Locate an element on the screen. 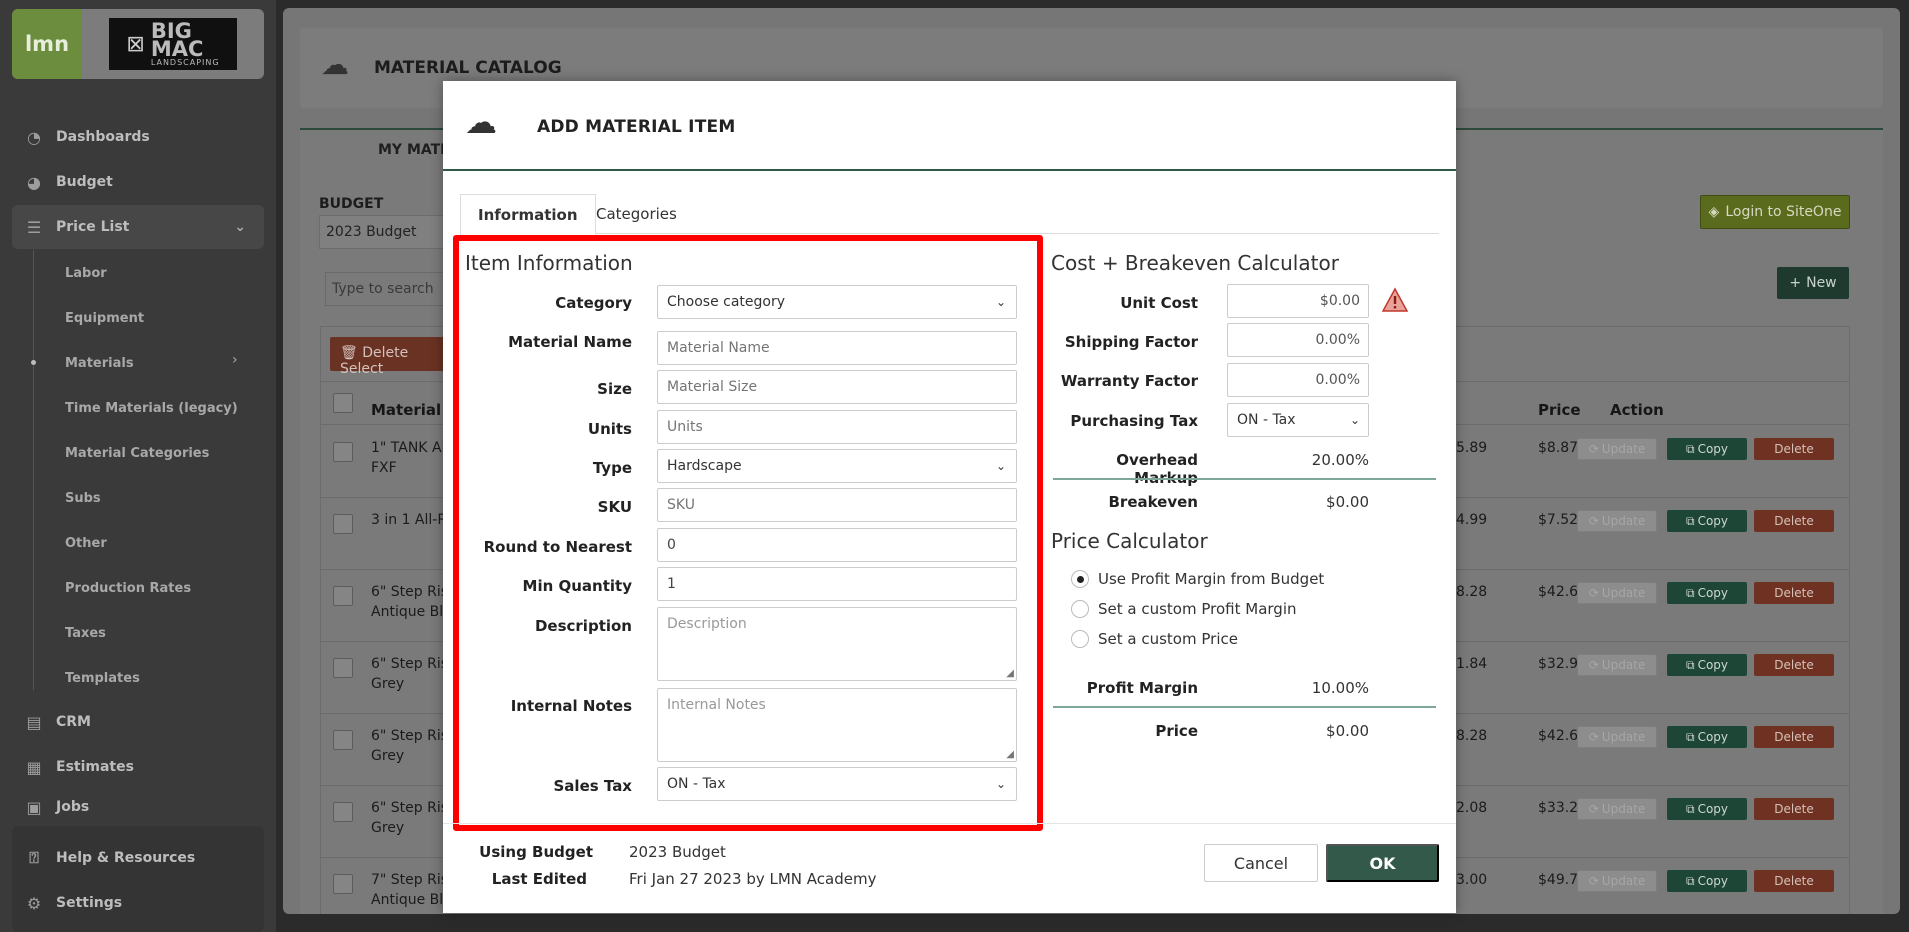  sidebar-item-price-list: ☰ Price List ⌄ is located at coordinates (138, 227).